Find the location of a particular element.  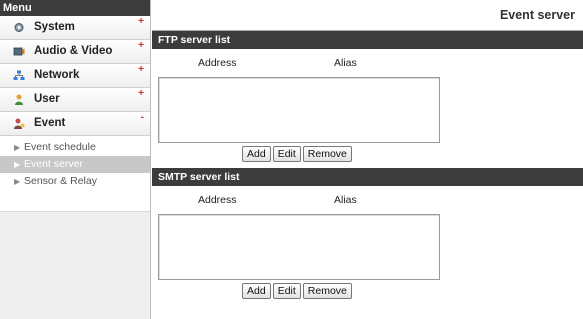

smtp-server-listbox is located at coordinates (299, 247).